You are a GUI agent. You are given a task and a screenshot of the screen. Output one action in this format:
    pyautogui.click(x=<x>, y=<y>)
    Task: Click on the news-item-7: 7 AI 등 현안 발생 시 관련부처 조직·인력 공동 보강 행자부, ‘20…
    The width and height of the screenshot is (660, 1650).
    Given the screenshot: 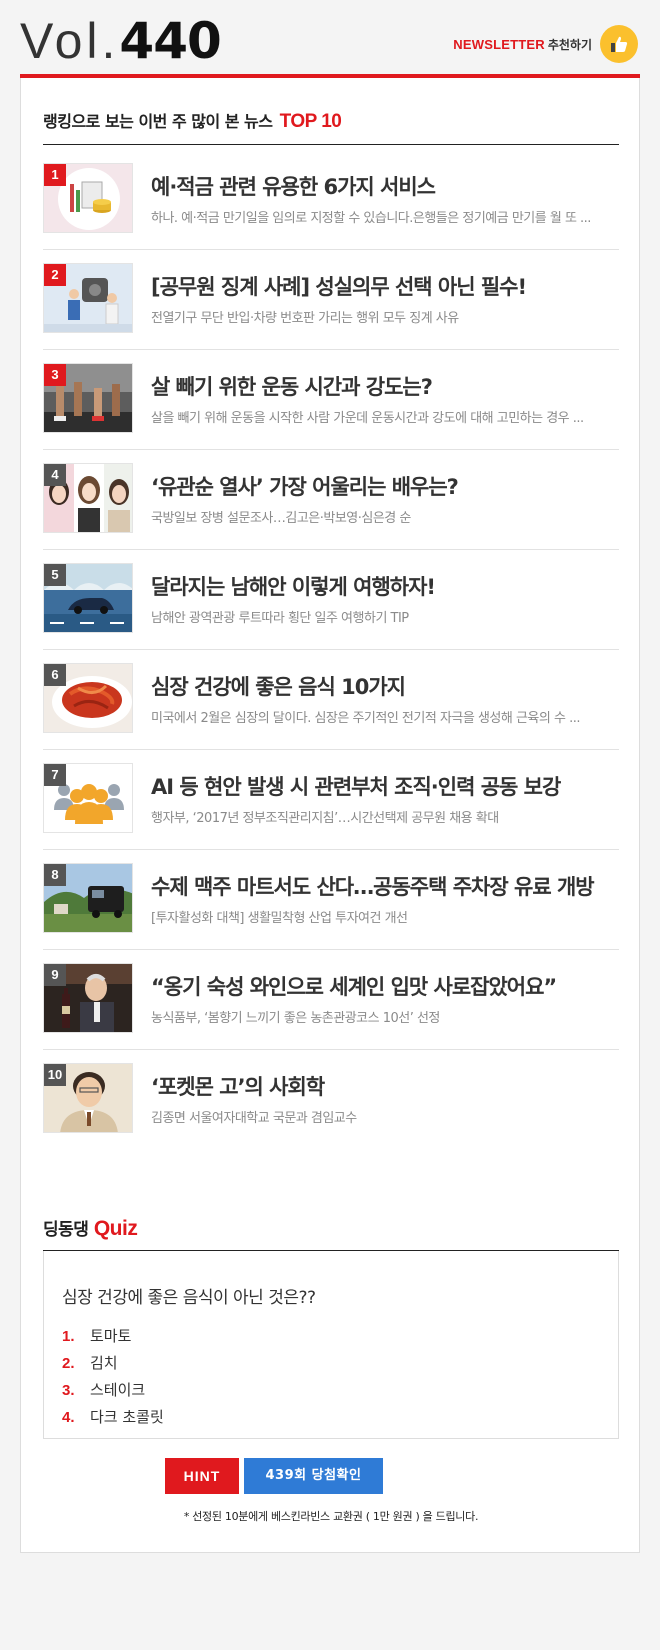 What is the action you would take?
    pyautogui.click(x=331, y=797)
    